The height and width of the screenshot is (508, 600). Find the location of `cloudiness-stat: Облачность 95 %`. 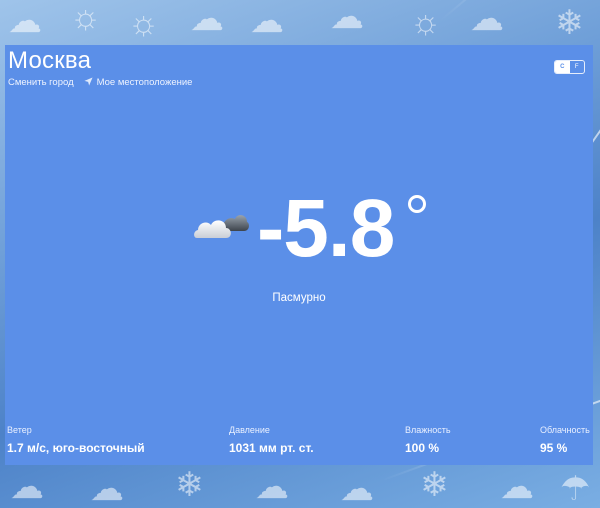

cloudiness-stat: Облачность 95 % is located at coordinates (565, 440).